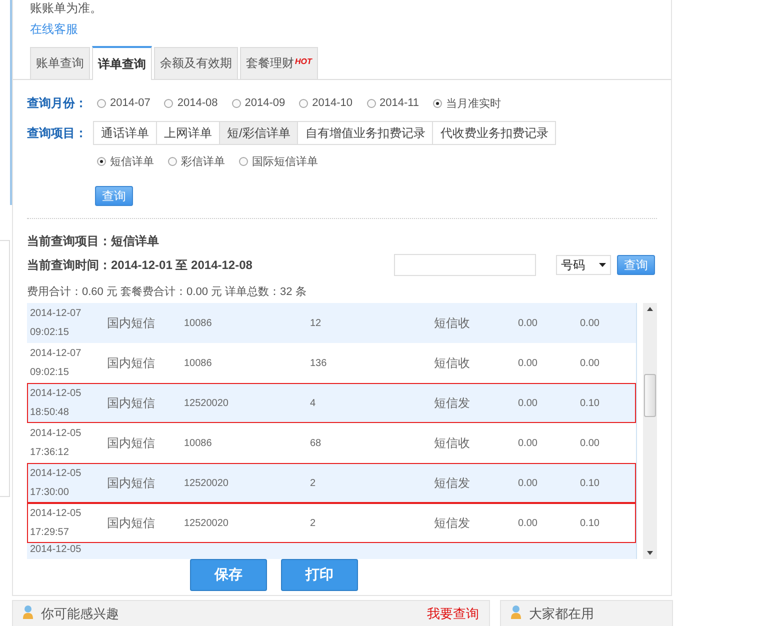  Describe the element at coordinates (400, 103) in the screenshot. I see `radio-label: 2014-11` at that location.